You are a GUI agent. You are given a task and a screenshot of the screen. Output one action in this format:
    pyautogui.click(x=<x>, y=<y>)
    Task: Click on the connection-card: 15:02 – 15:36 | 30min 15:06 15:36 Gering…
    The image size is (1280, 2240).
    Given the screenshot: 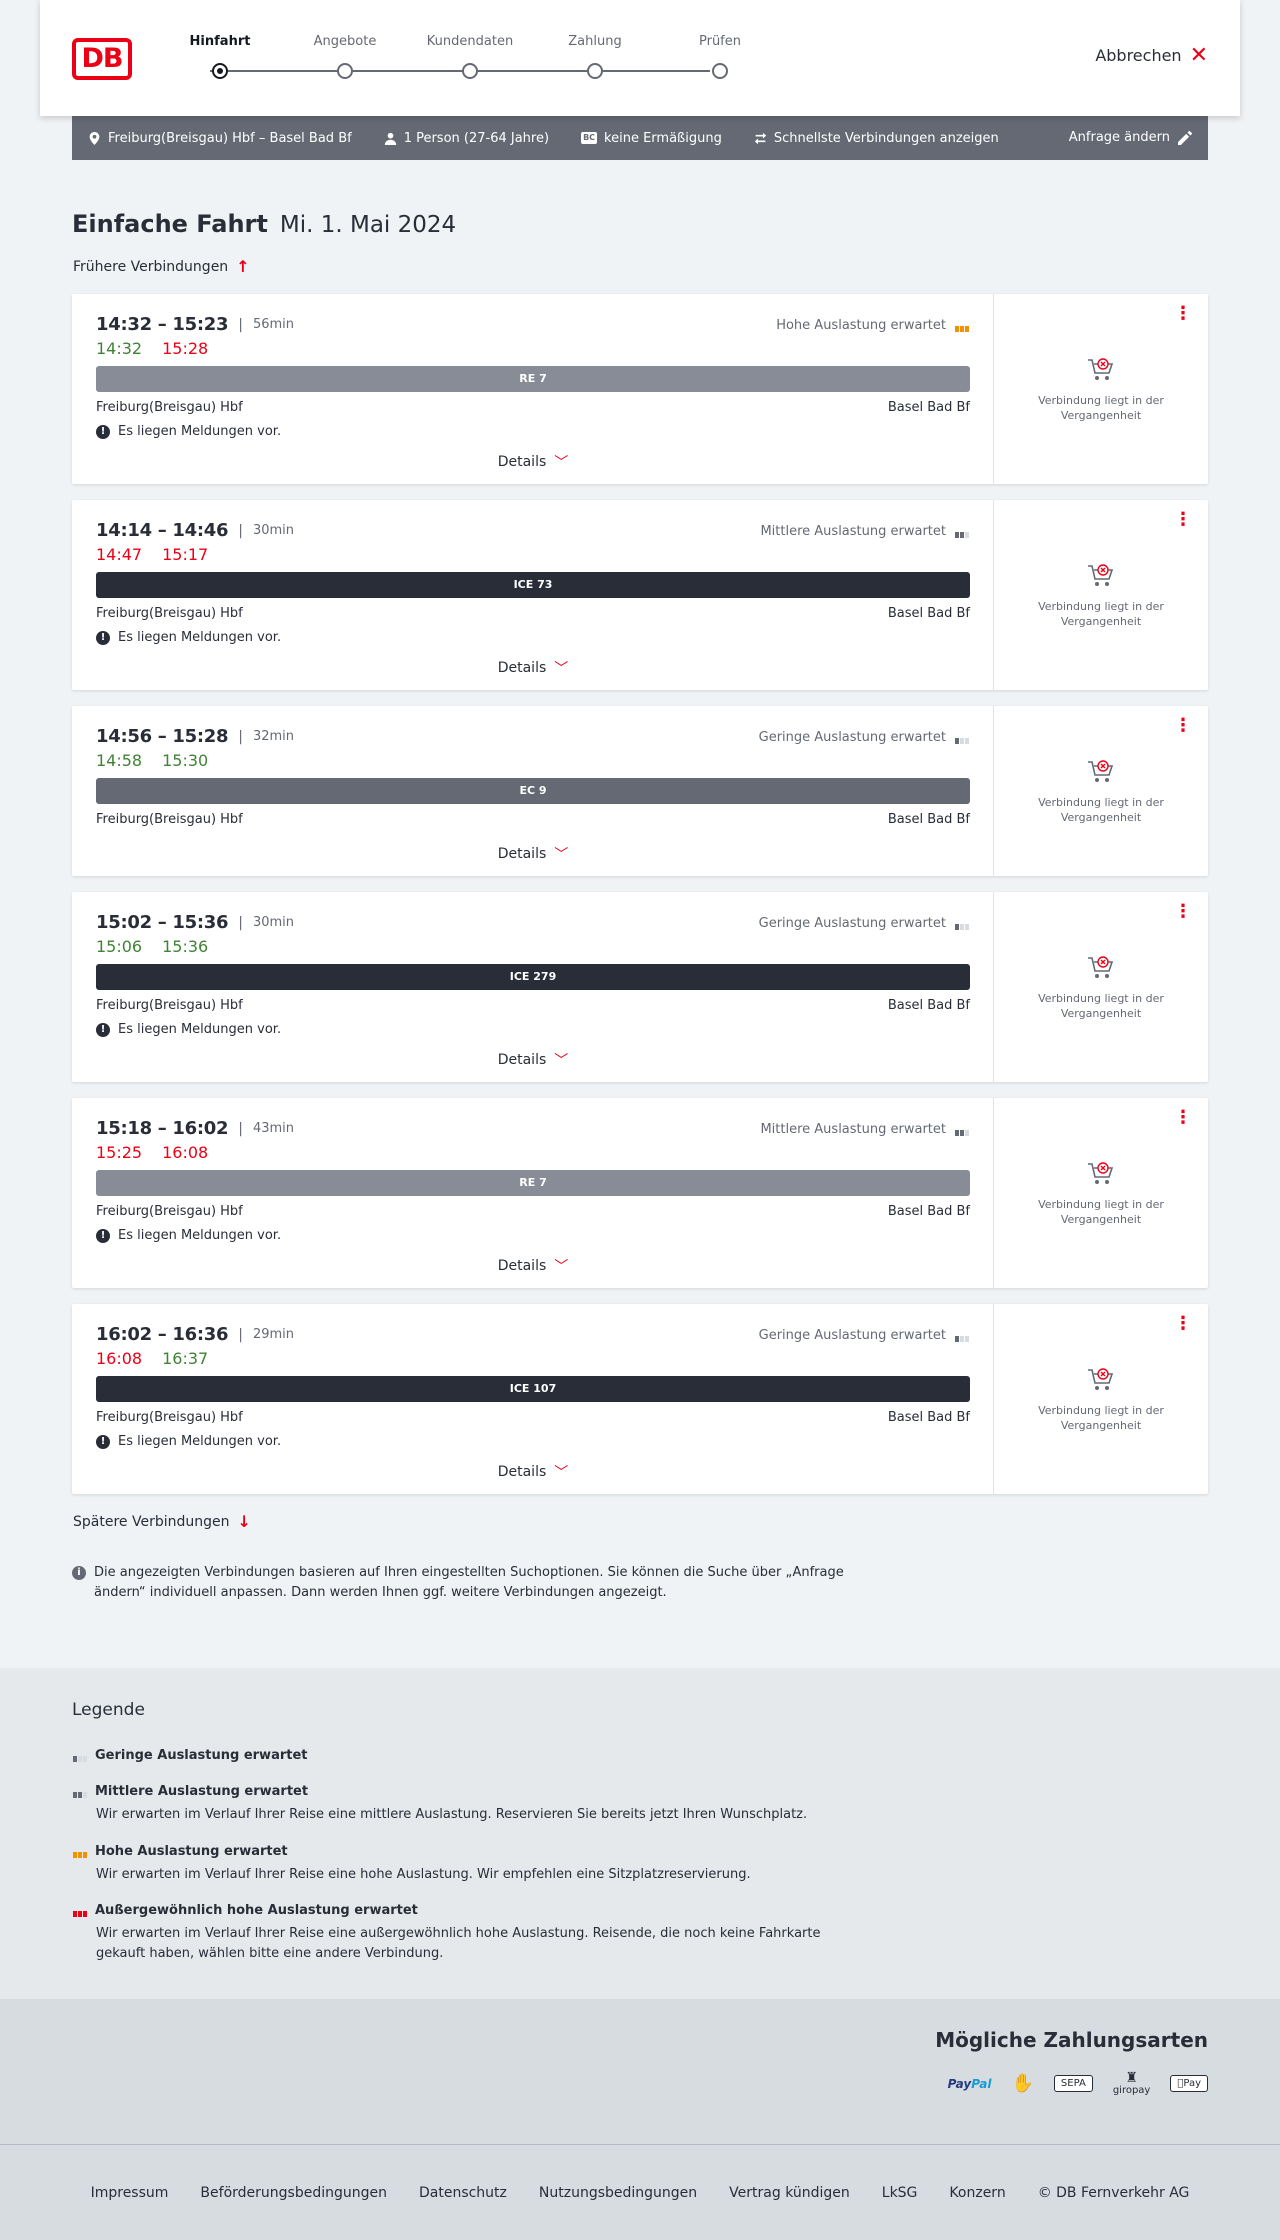 What is the action you would take?
    pyautogui.click(x=640, y=987)
    